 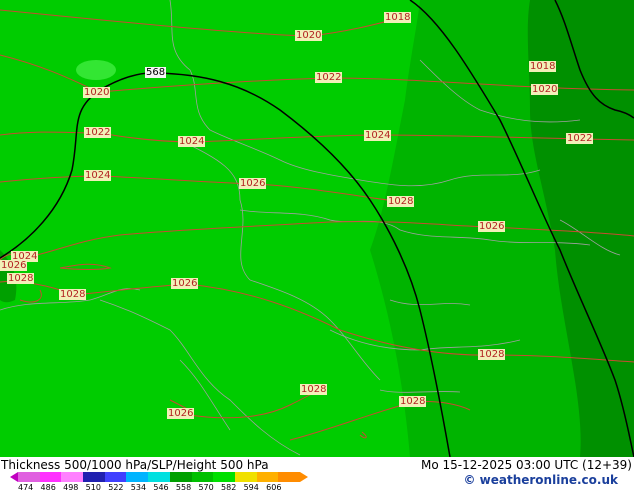 I want to click on scale-tick-label: 534, so click(x=138, y=487).